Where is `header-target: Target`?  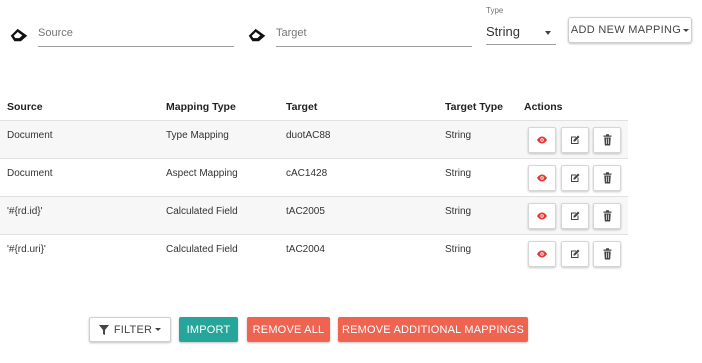 header-target: Target is located at coordinates (302, 107).